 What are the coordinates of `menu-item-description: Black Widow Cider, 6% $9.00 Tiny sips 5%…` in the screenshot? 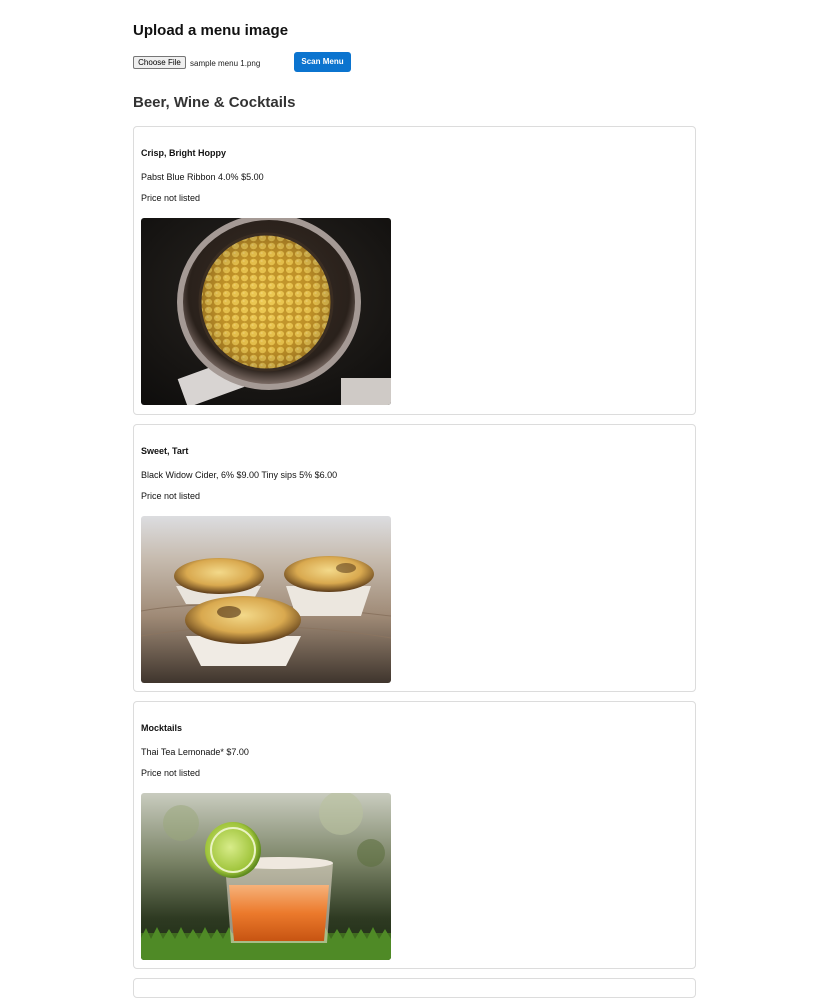 It's located at (239, 475).